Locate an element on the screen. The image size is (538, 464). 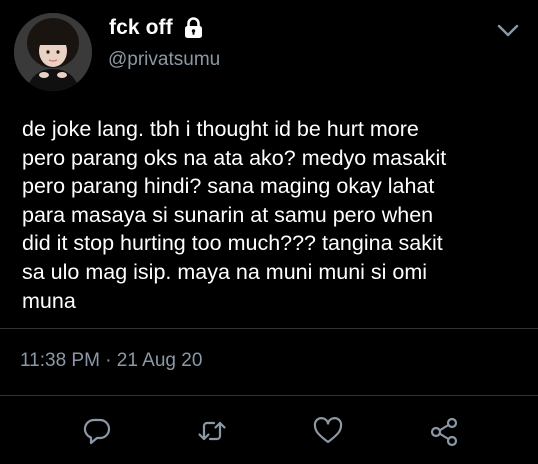
action-bar is located at coordinates (269, 431).